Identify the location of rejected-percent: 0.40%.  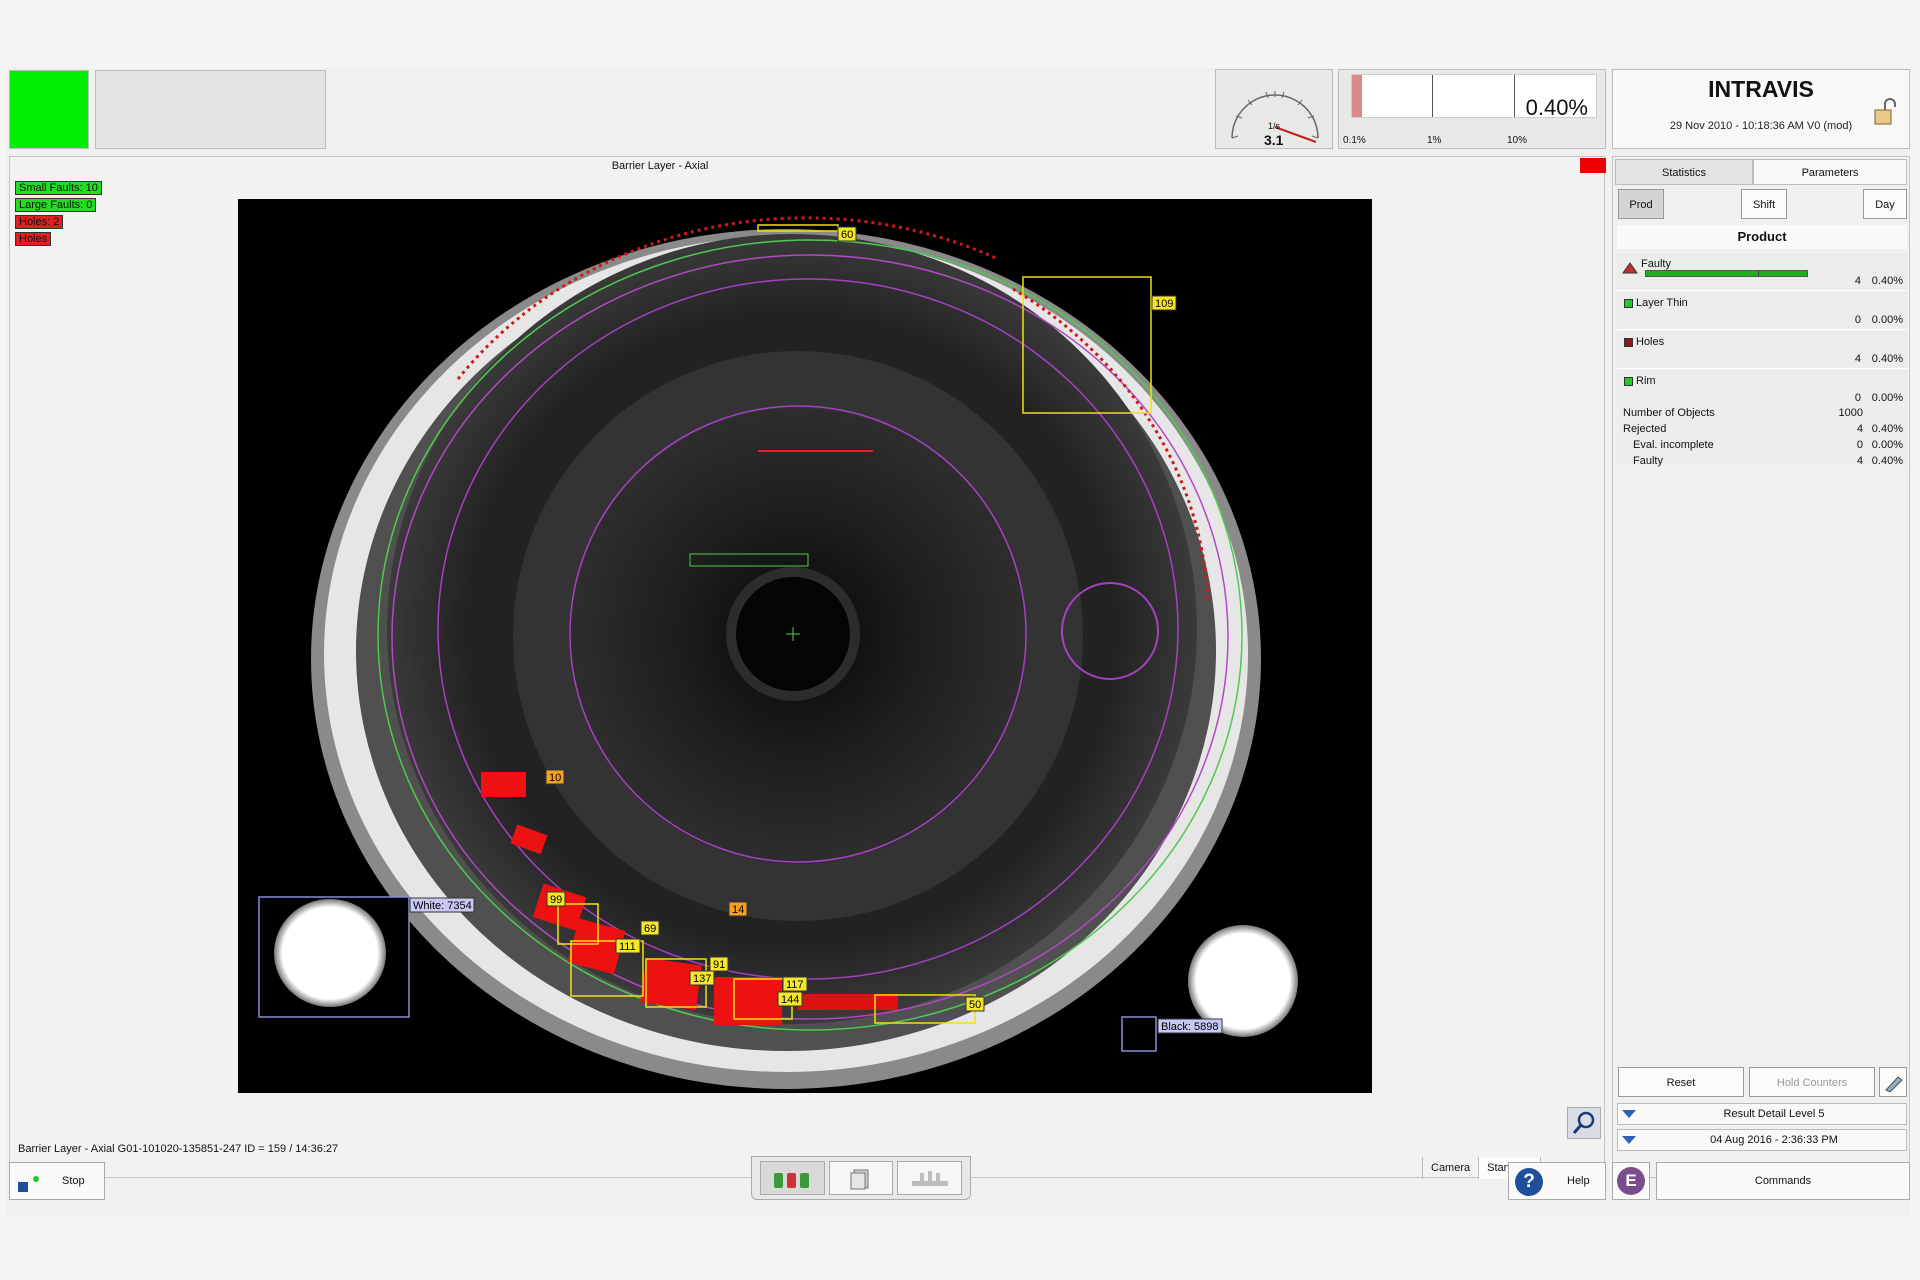
(1887, 429).